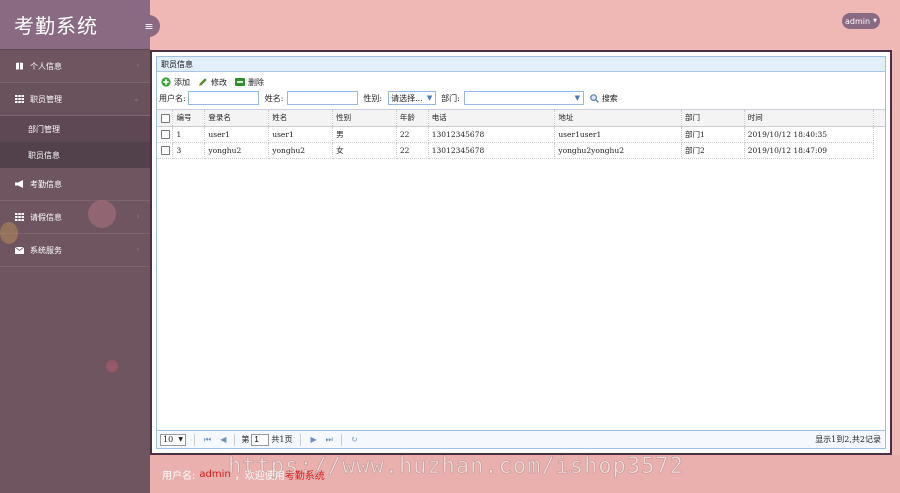 Image resolution: width=900 pixels, height=493 pixels. I want to click on footer-username: admin, so click(215, 474).